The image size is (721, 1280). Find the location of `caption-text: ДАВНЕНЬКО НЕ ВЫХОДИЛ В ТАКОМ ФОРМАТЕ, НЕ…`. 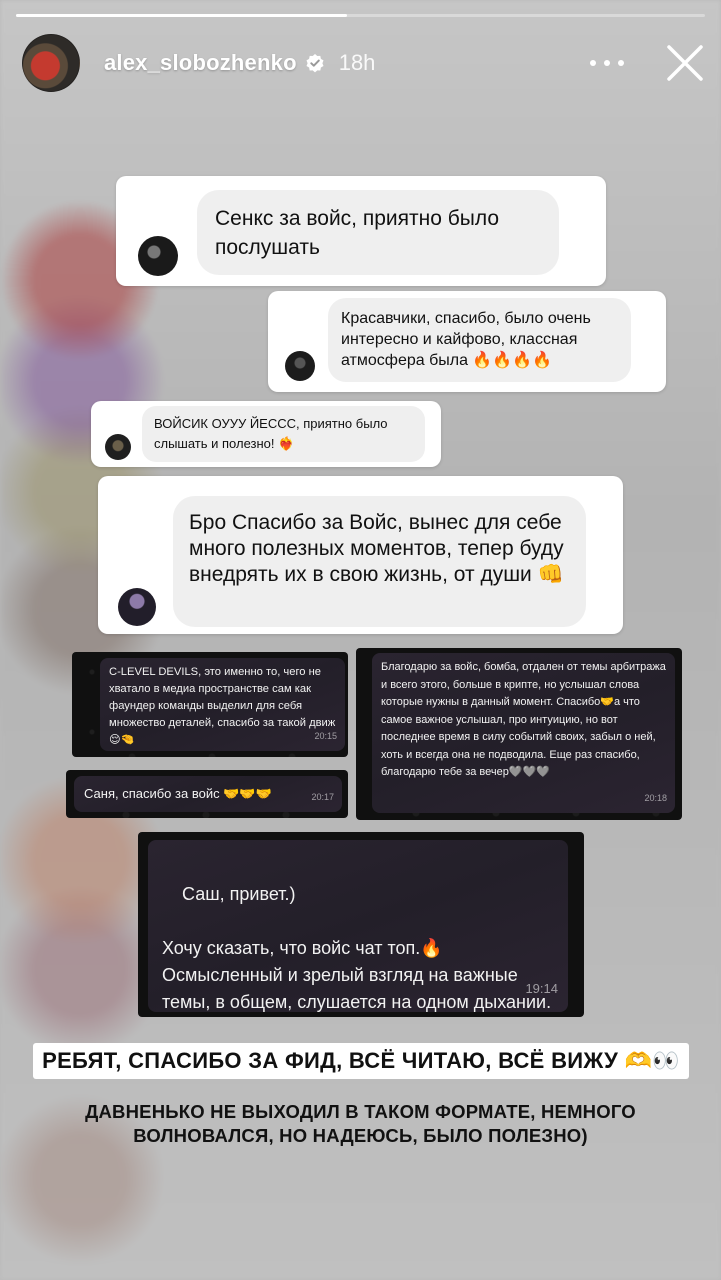

caption-text: ДАВНЕНЬКО НЕ ВЫХОДИЛ В ТАКОМ ФОРМАТЕ, НЕ… is located at coordinates (360, 1123).